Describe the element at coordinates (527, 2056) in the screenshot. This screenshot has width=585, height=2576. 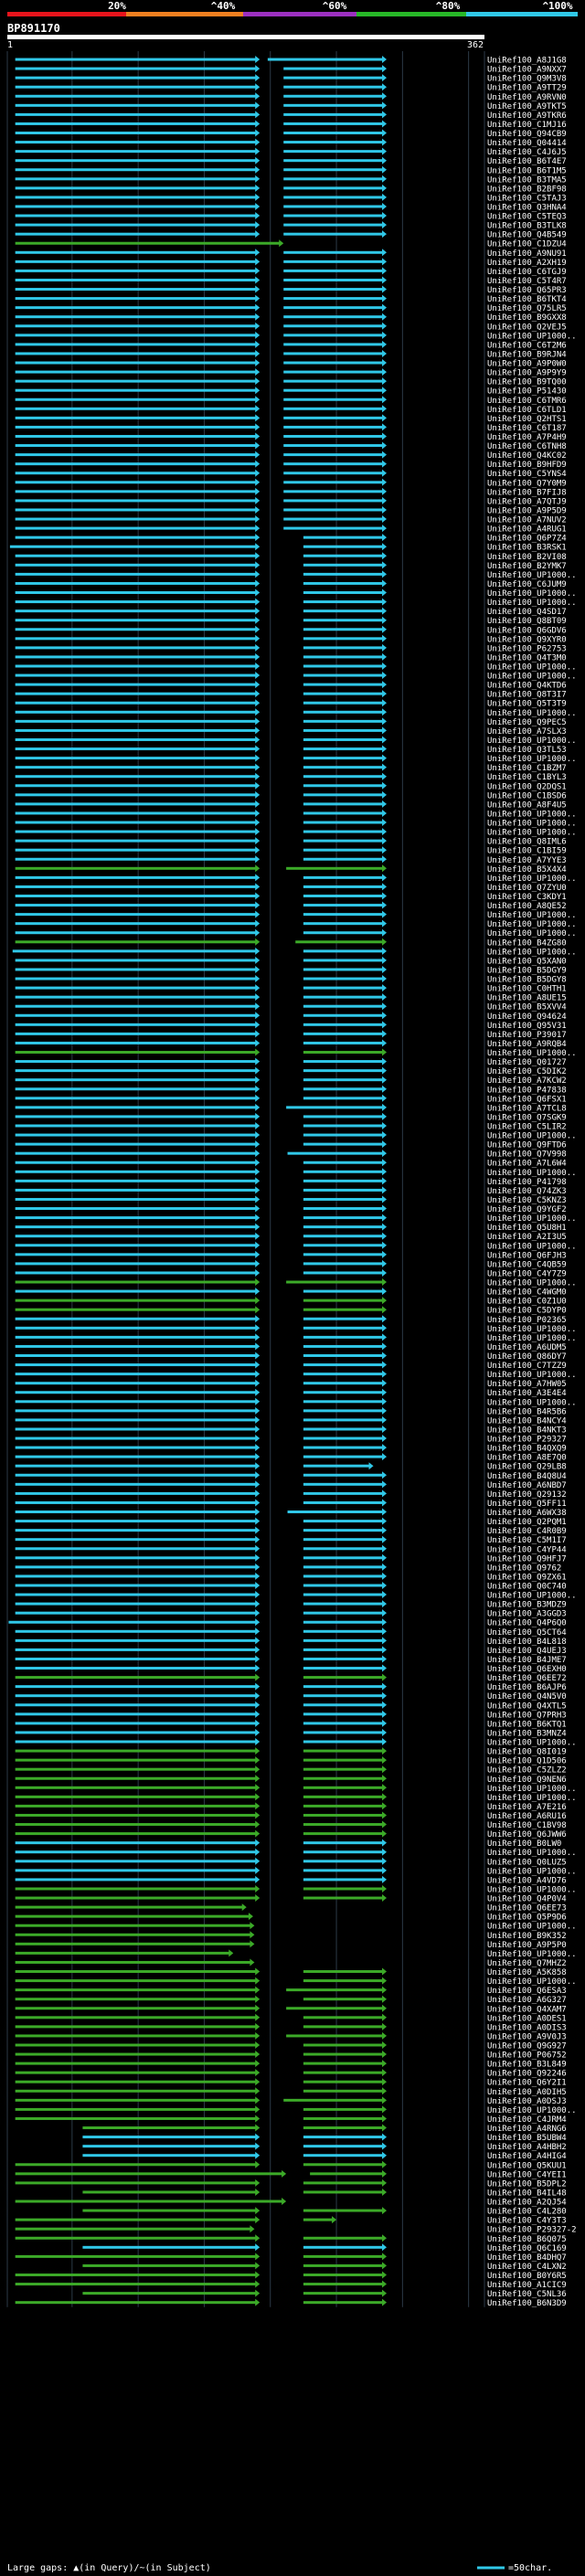
I see `hit-label: UniRef100_P06752` at that location.